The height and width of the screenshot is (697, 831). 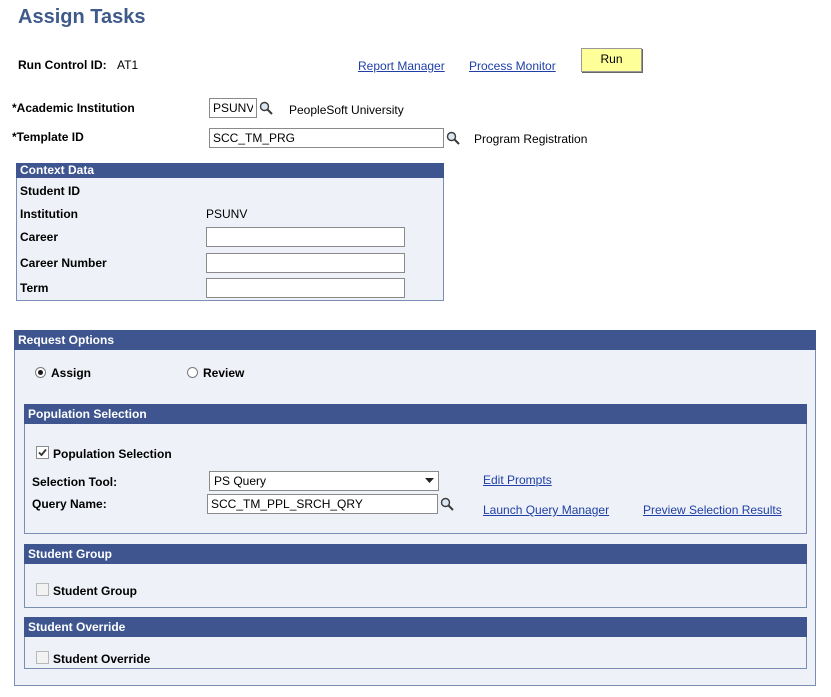 I want to click on query-name-label: Query Name:, so click(x=69, y=504).